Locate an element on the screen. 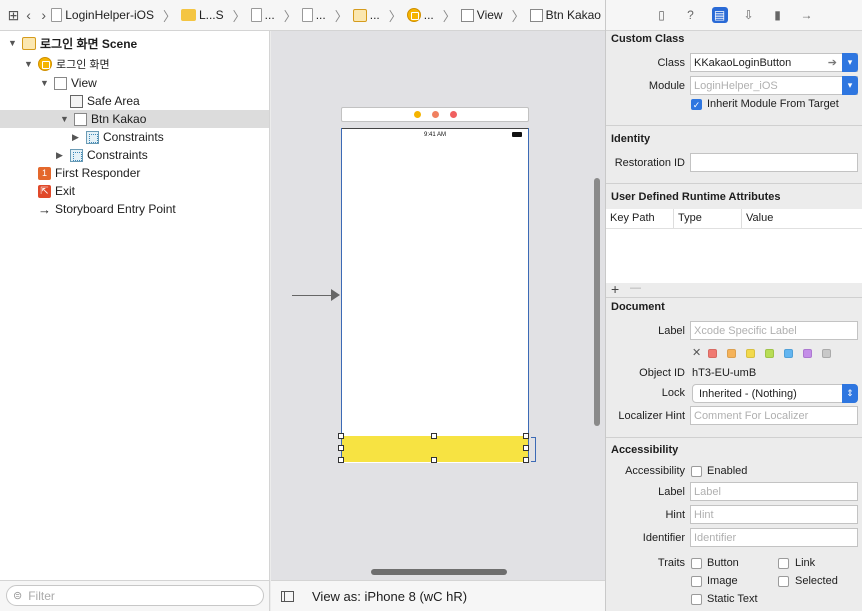  filter-icon: ⊜ is located at coordinates (18, 596).